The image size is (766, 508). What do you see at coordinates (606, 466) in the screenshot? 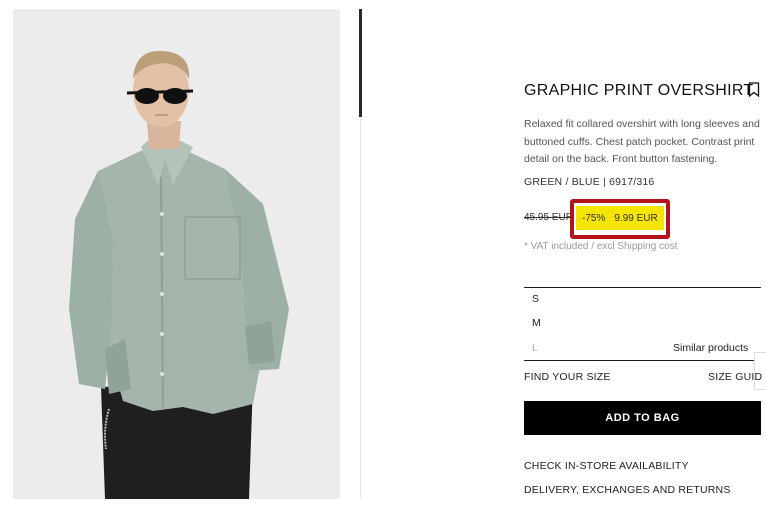
I see `check-store-availability-link: CHECK IN-STORE AVAILABILITY` at bounding box center [606, 466].